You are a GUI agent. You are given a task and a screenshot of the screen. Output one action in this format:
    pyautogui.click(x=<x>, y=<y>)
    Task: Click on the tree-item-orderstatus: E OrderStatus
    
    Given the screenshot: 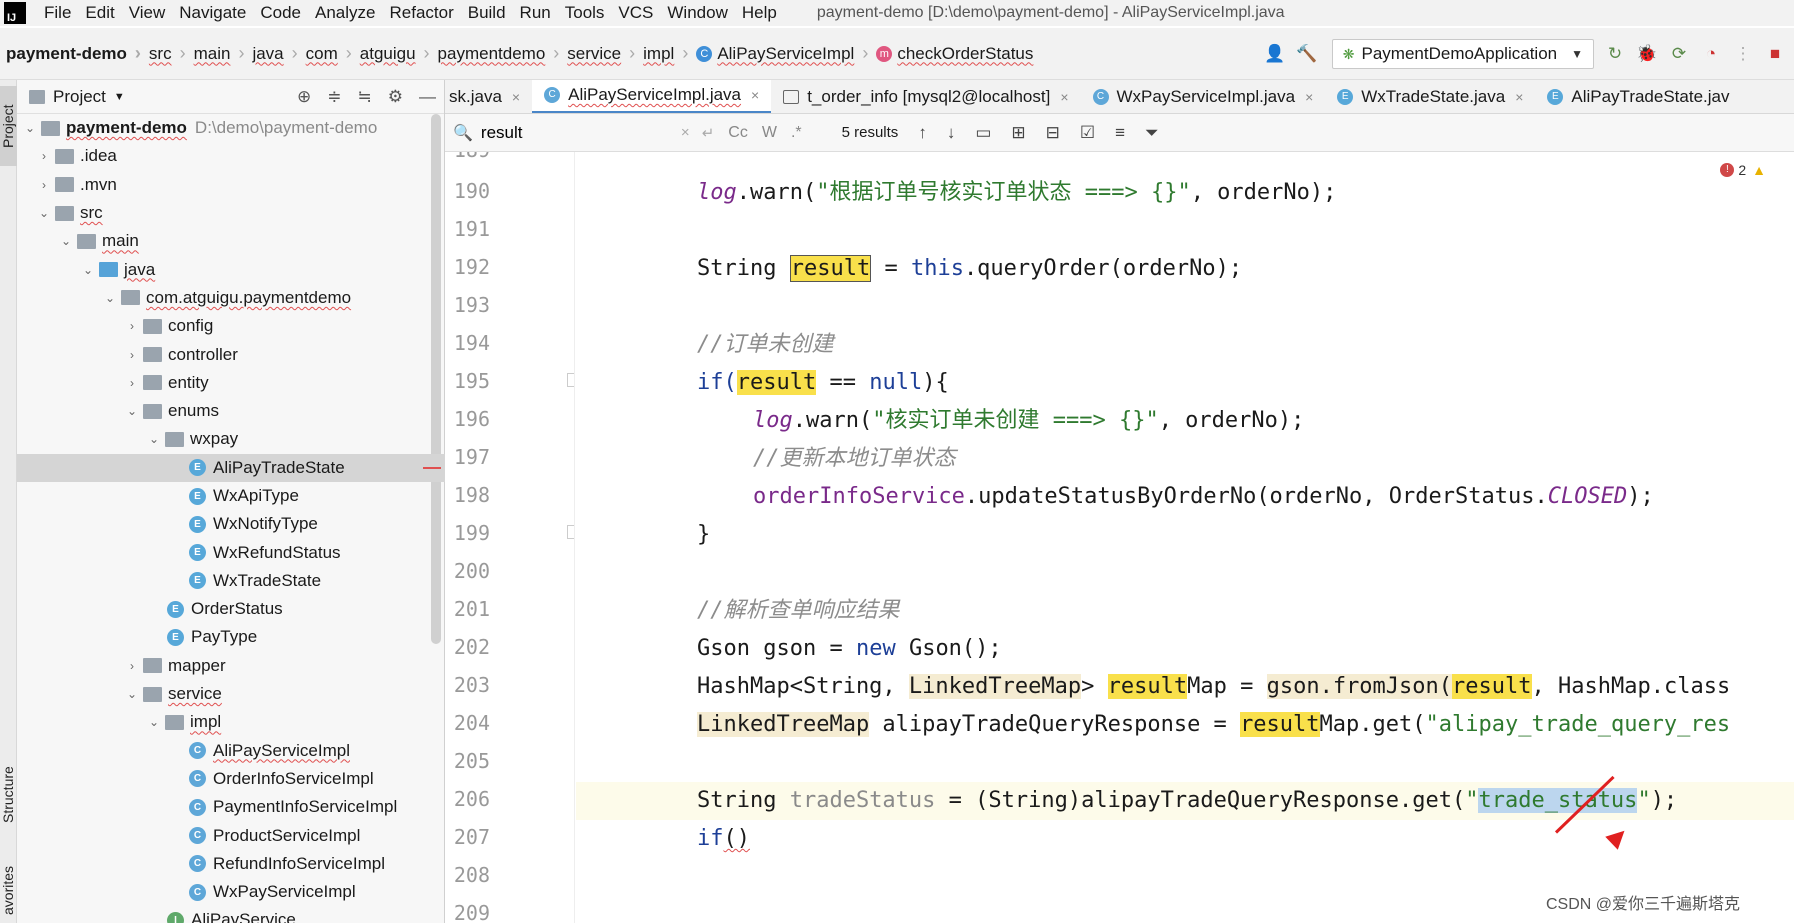 What is the action you would take?
    pyautogui.click(x=231, y=609)
    